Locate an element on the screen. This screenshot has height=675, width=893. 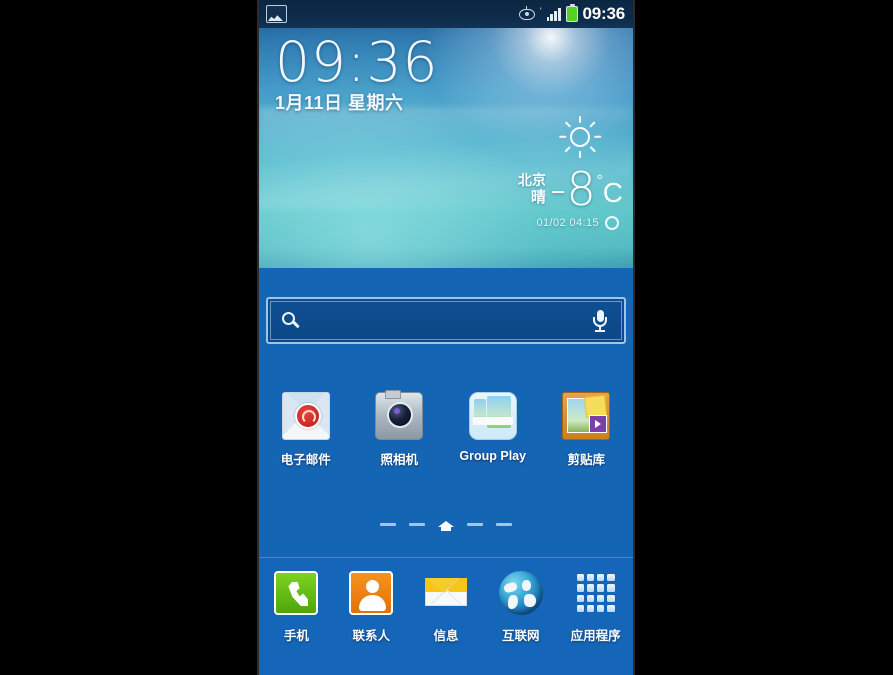
weather-location-block: 北京 晴 is located at coordinates (532, 189).